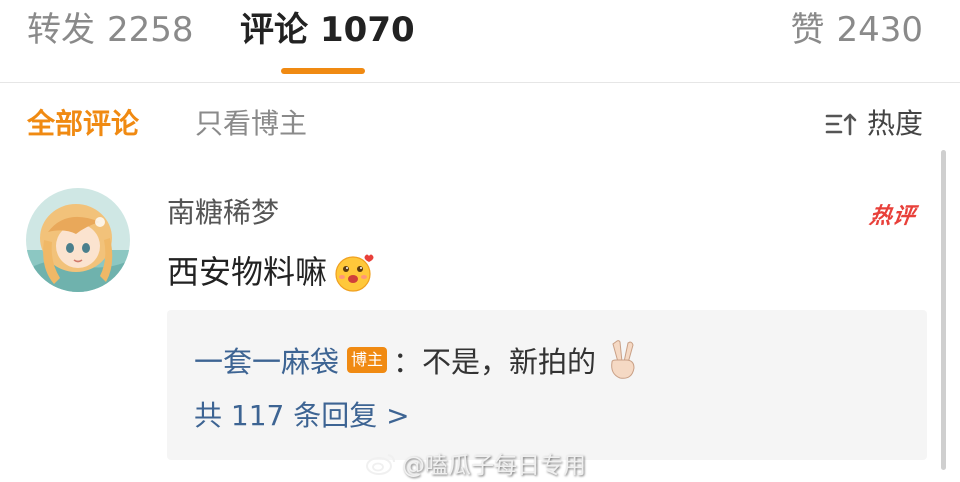 This screenshot has width=960, height=482. I want to click on comment-text: 西安物料嘛, so click(247, 272).